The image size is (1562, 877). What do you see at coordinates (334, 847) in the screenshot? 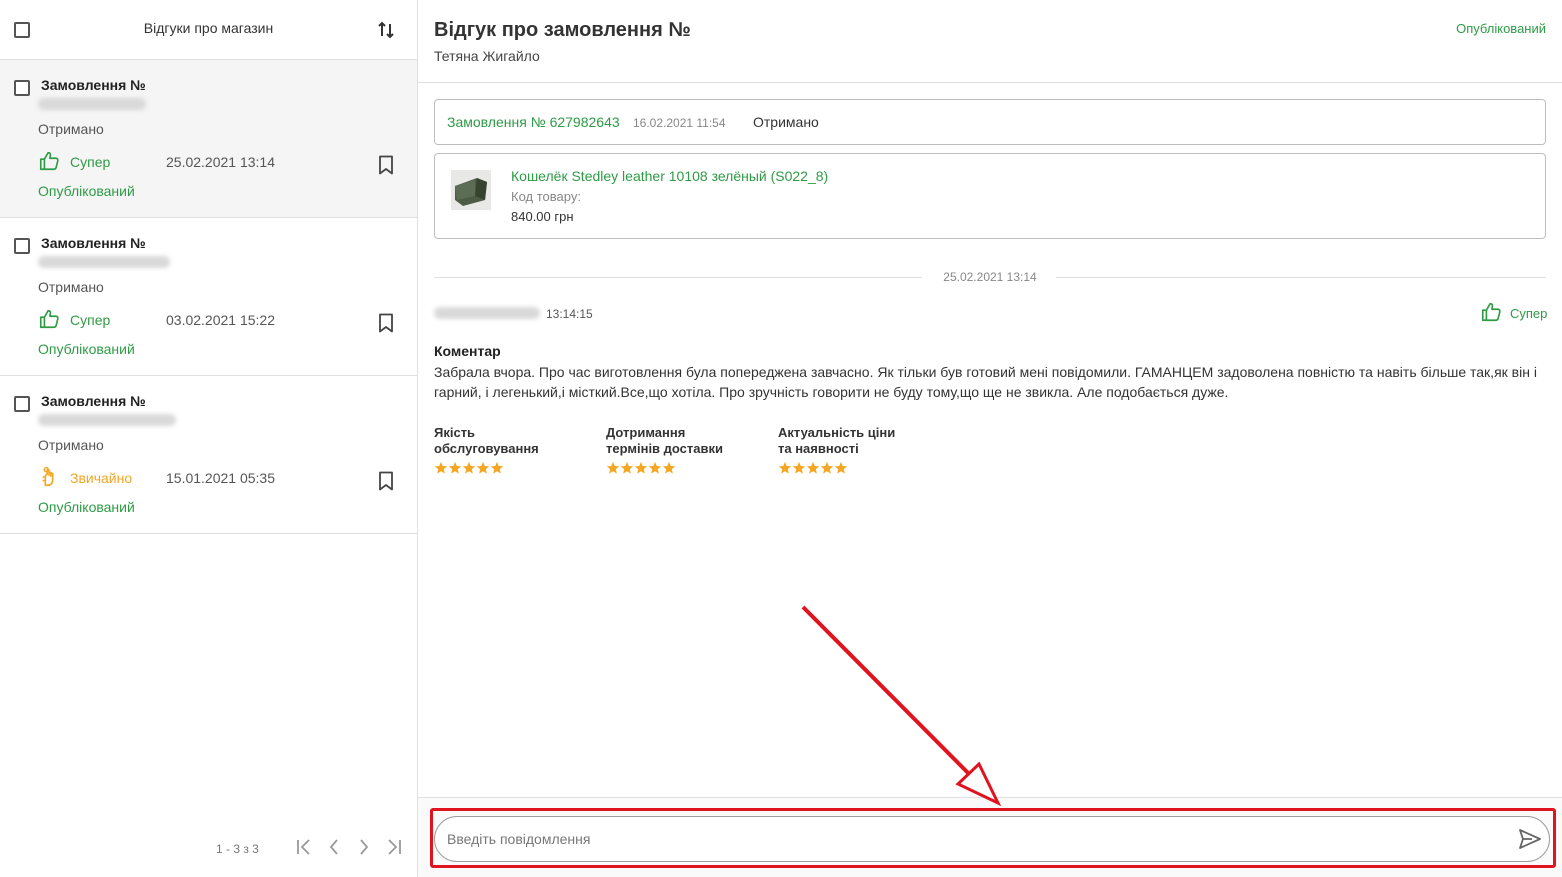
I see `prev-page-icon` at bounding box center [334, 847].